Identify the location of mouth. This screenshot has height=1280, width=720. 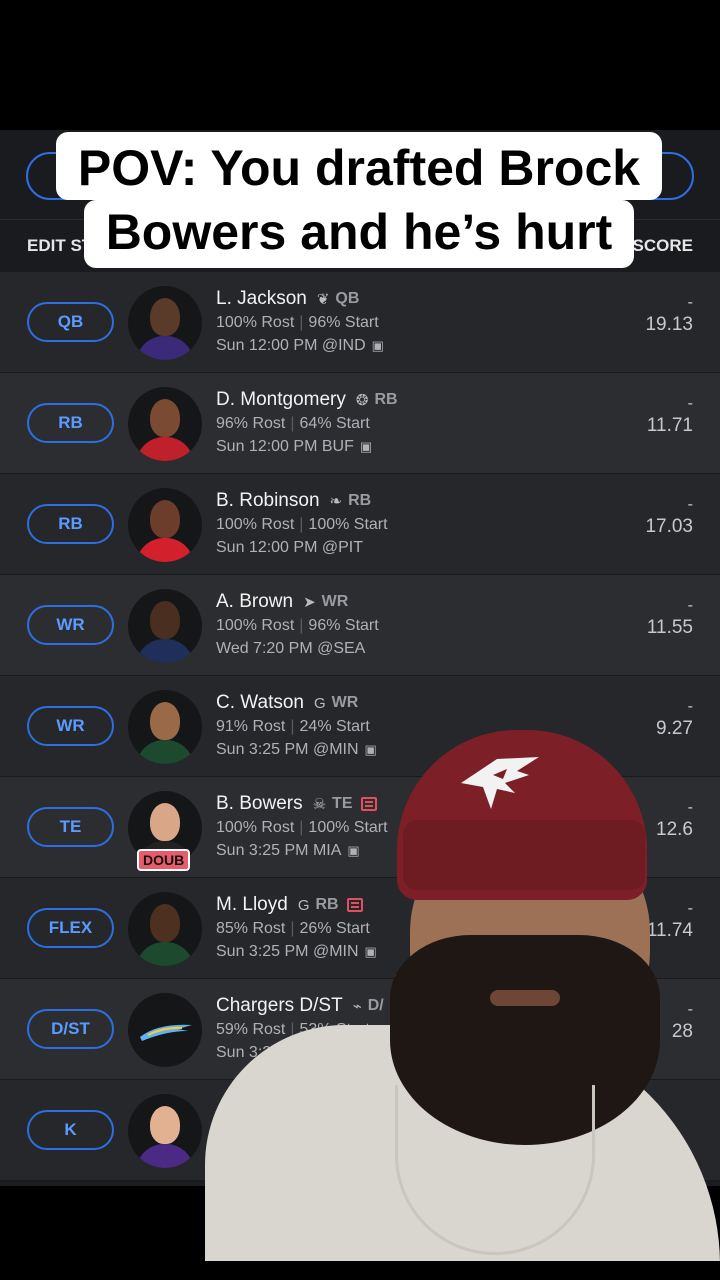
(525, 998).